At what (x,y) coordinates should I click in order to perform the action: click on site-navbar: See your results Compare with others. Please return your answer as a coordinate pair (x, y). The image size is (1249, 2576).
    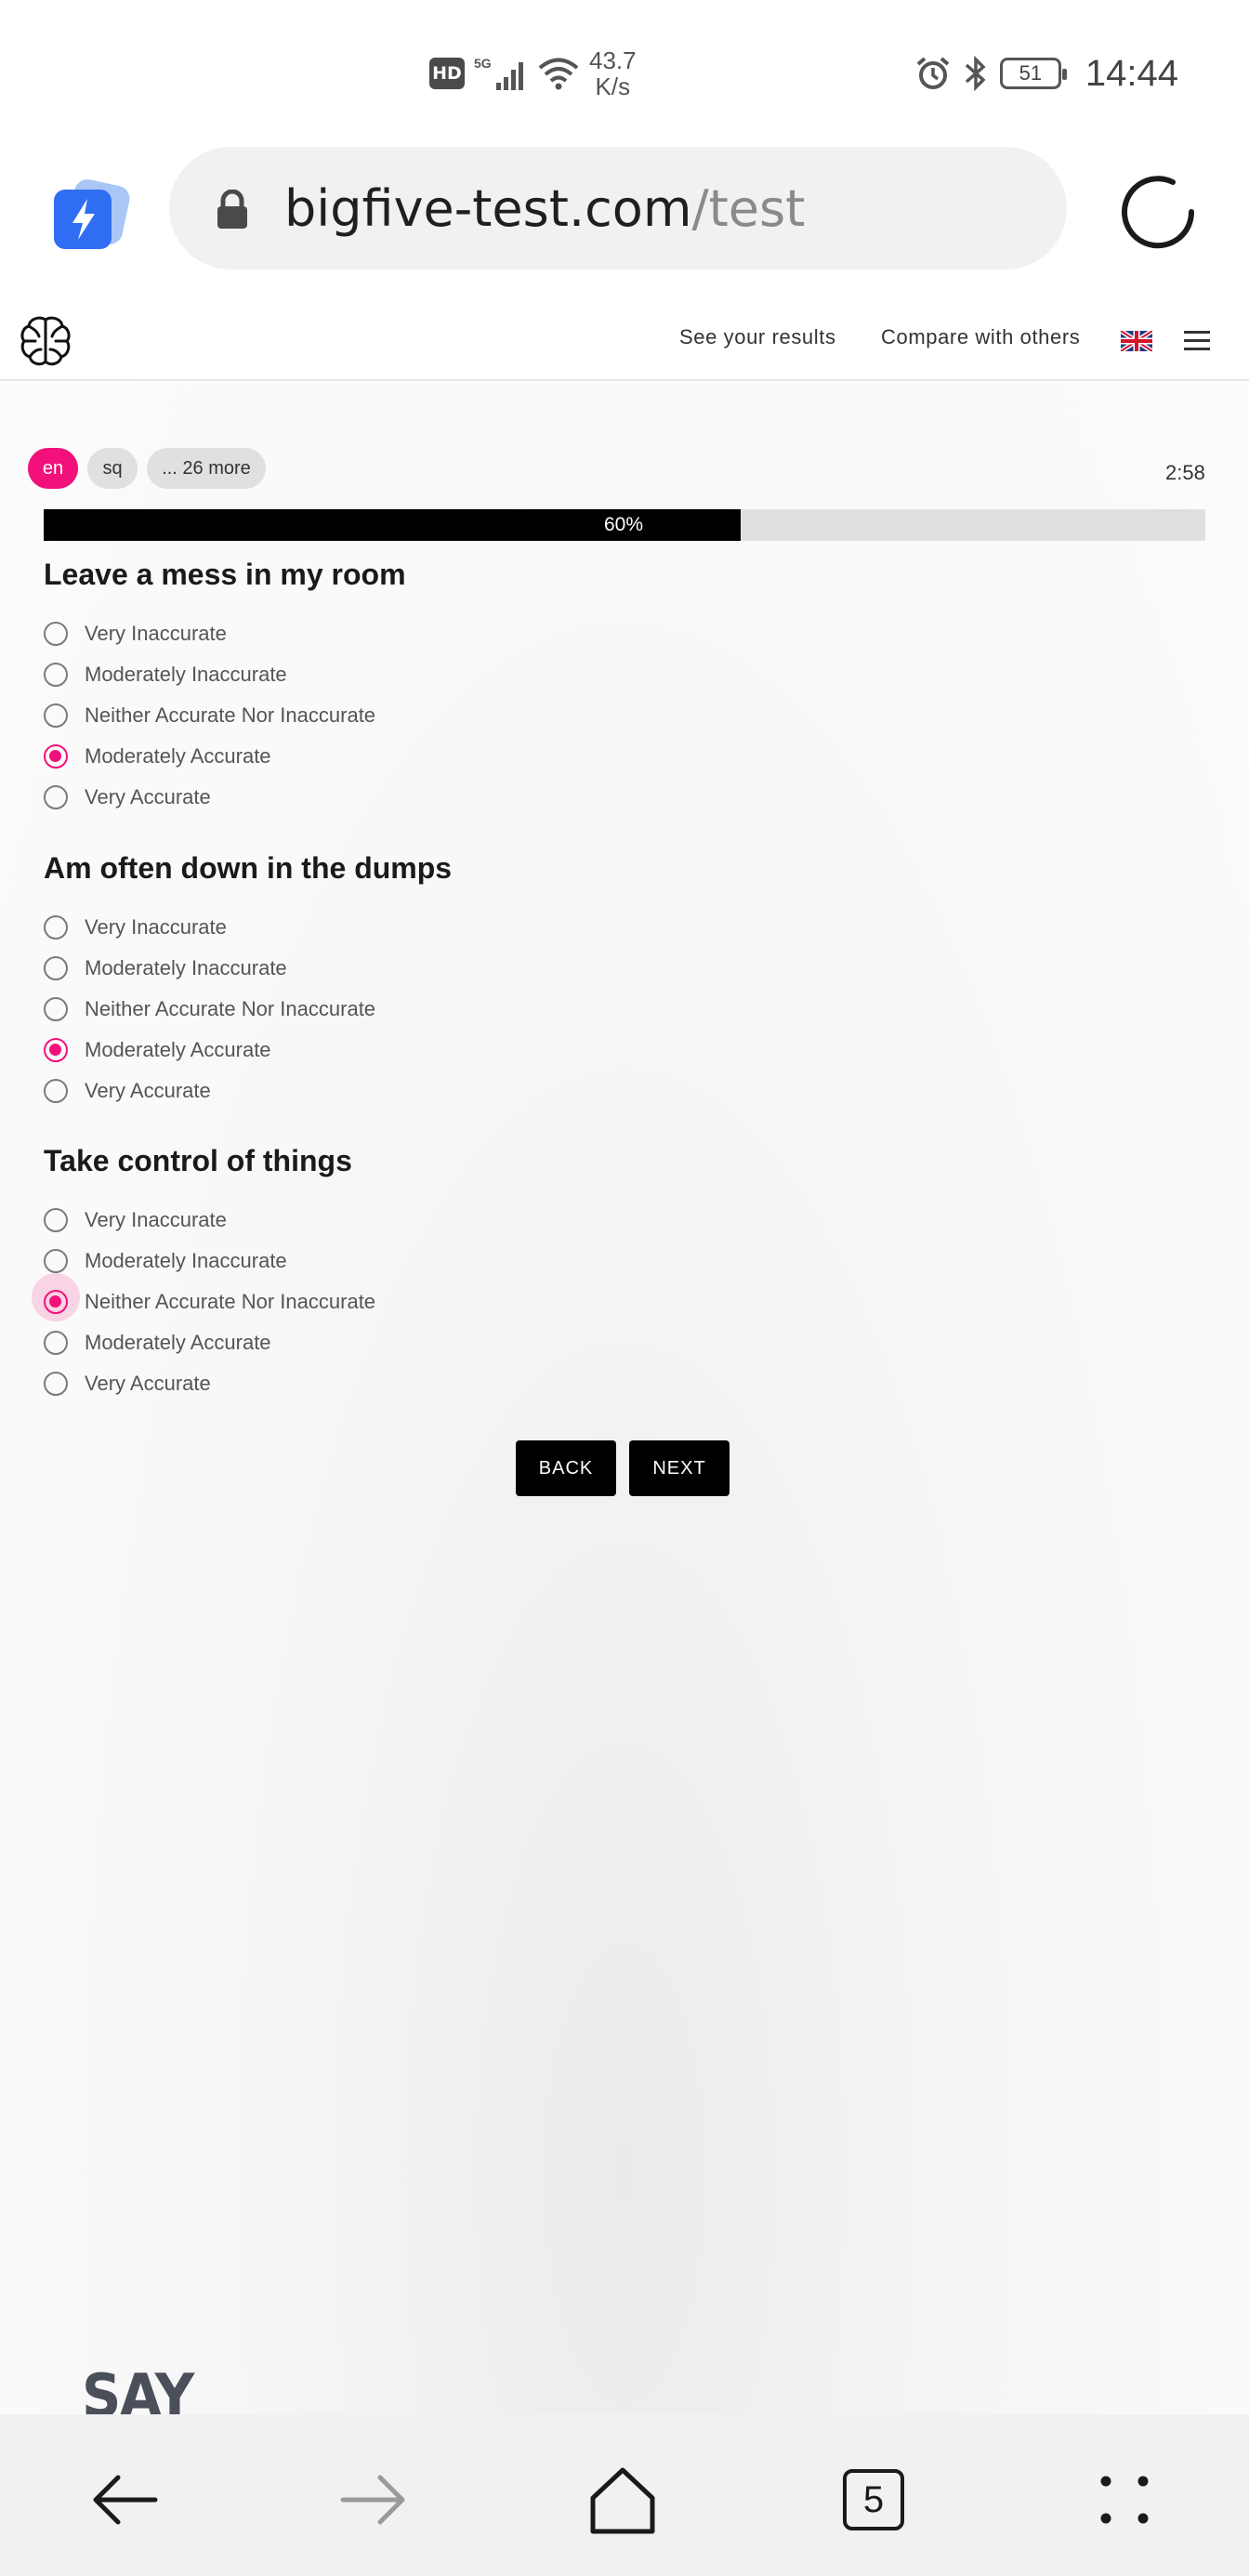
    Looking at the image, I should click on (624, 340).